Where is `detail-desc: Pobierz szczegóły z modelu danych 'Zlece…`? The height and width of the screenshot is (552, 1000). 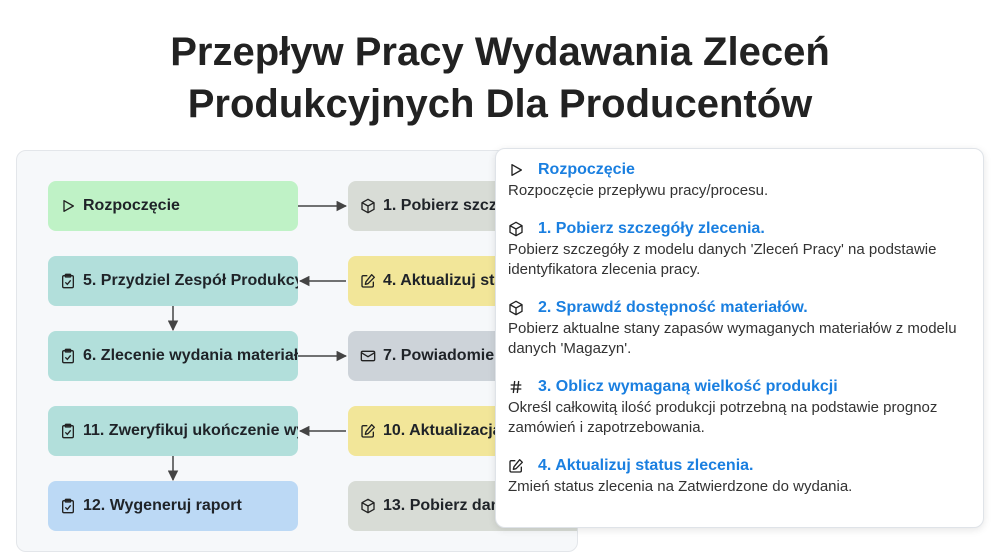
detail-desc: Pobierz szczegóły z modelu danych 'Zlece… is located at coordinates (722, 259).